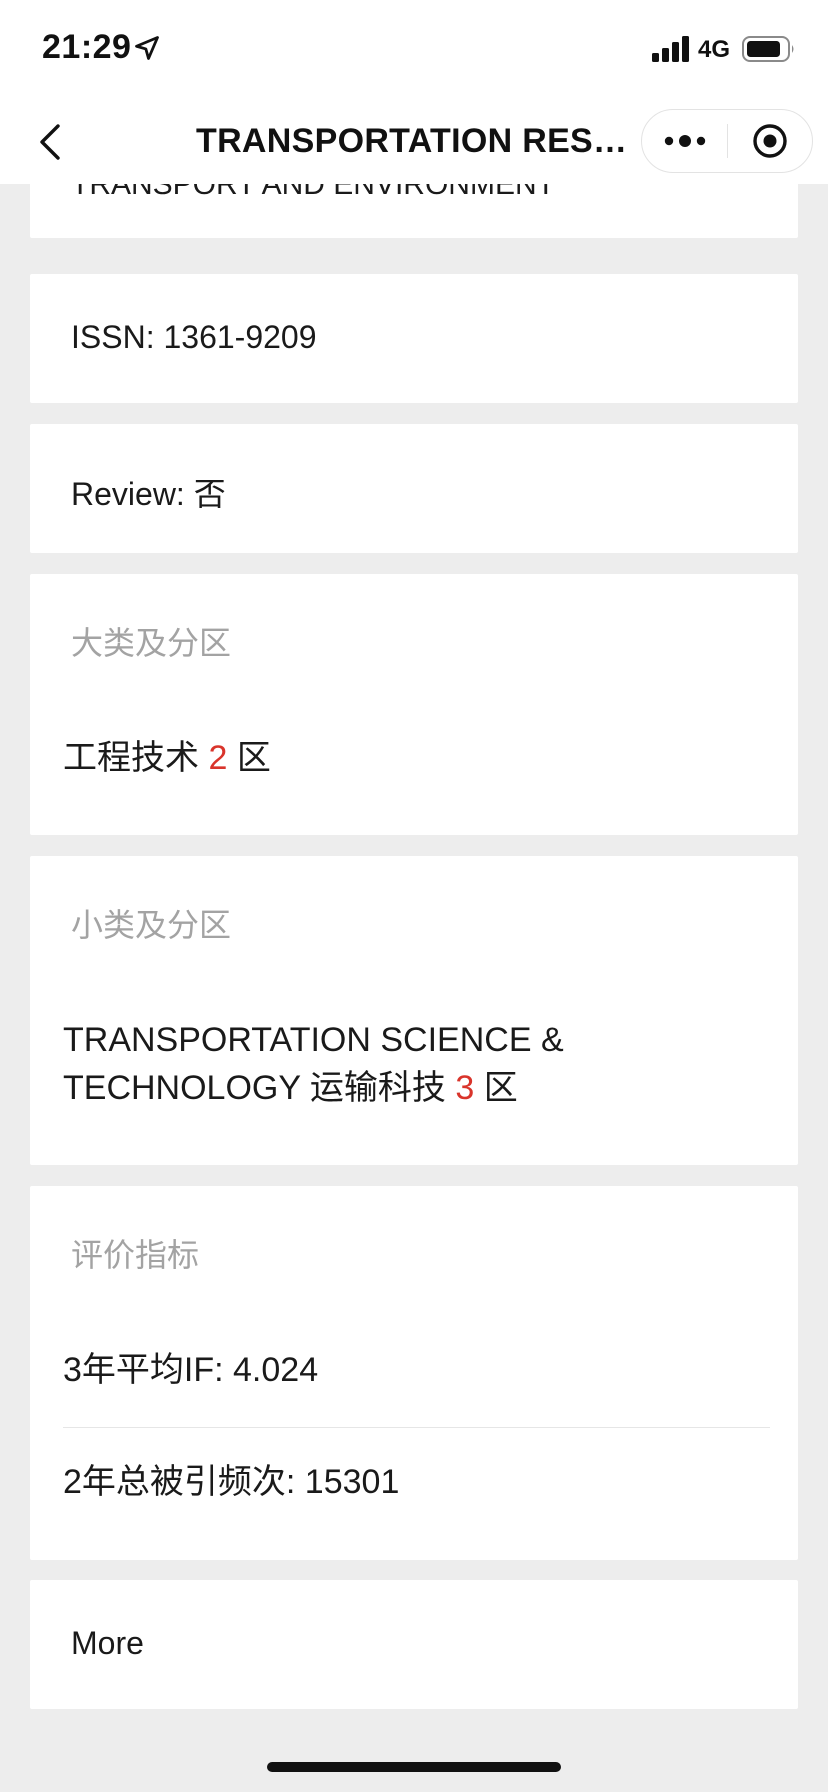 This screenshot has width=828, height=1792. What do you see at coordinates (148, 494) in the screenshot?
I see `review-text: Review: 否` at bounding box center [148, 494].